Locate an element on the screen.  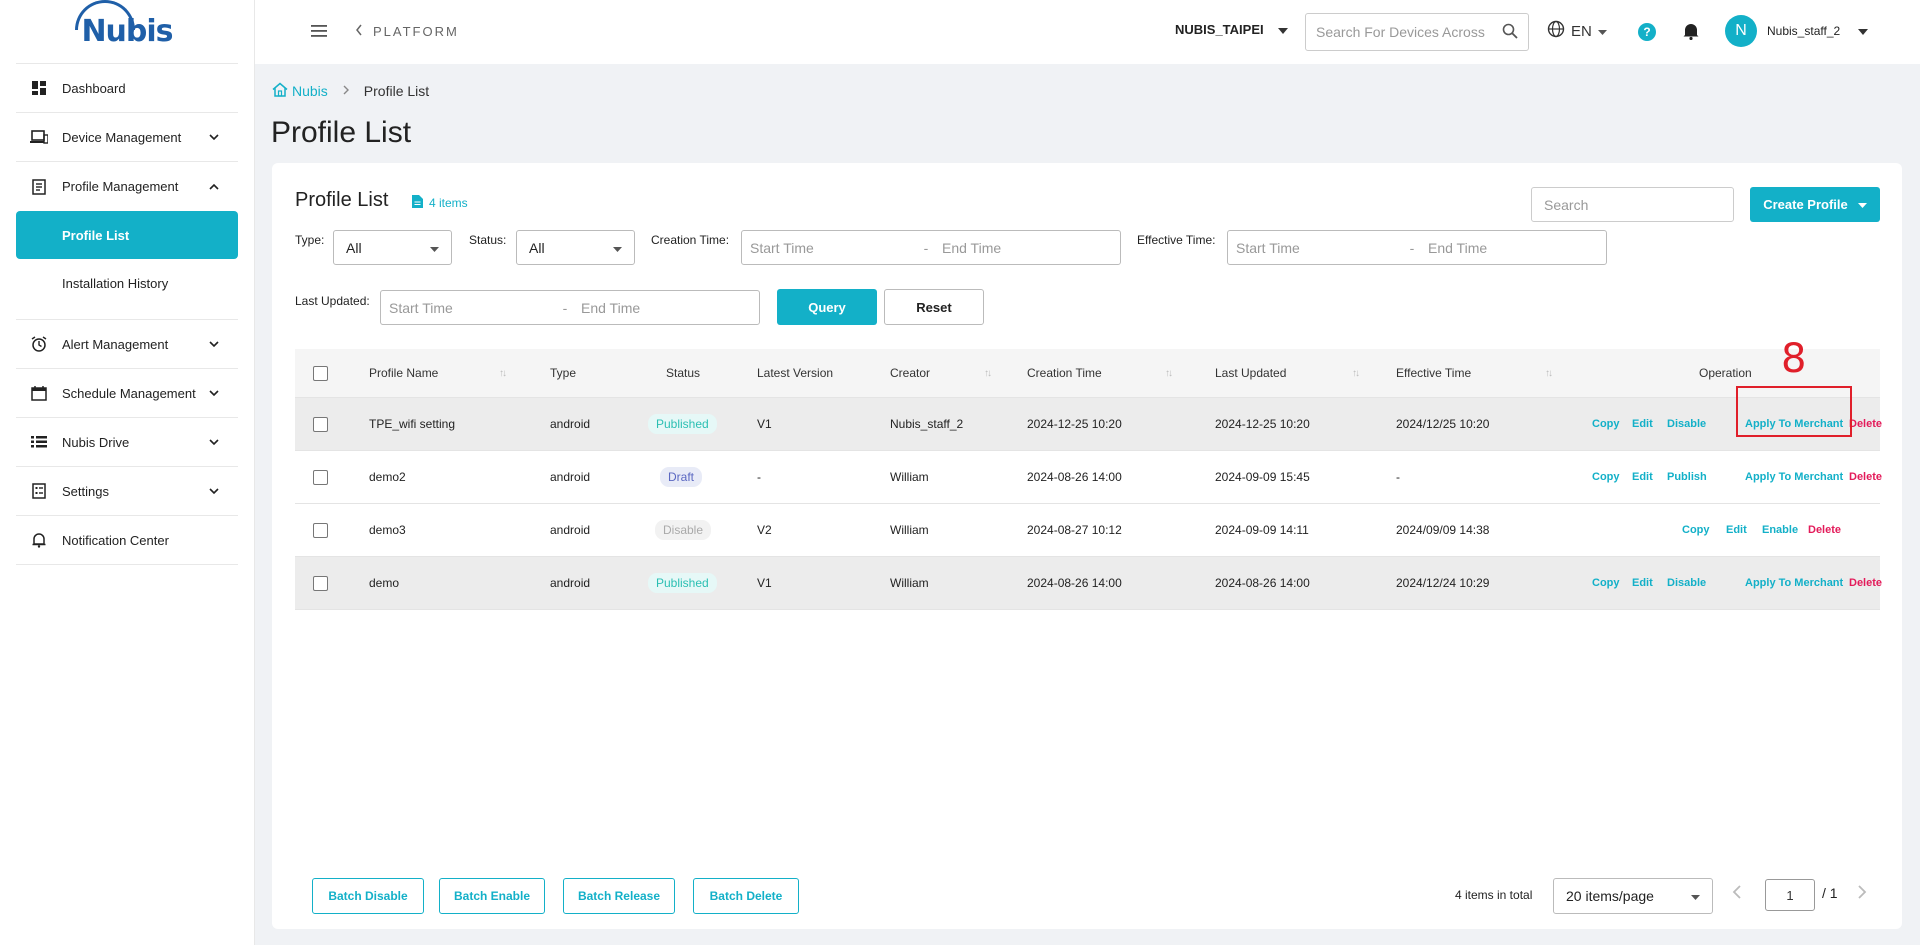
help-icon: ? is located at coordinates (1647, 32).